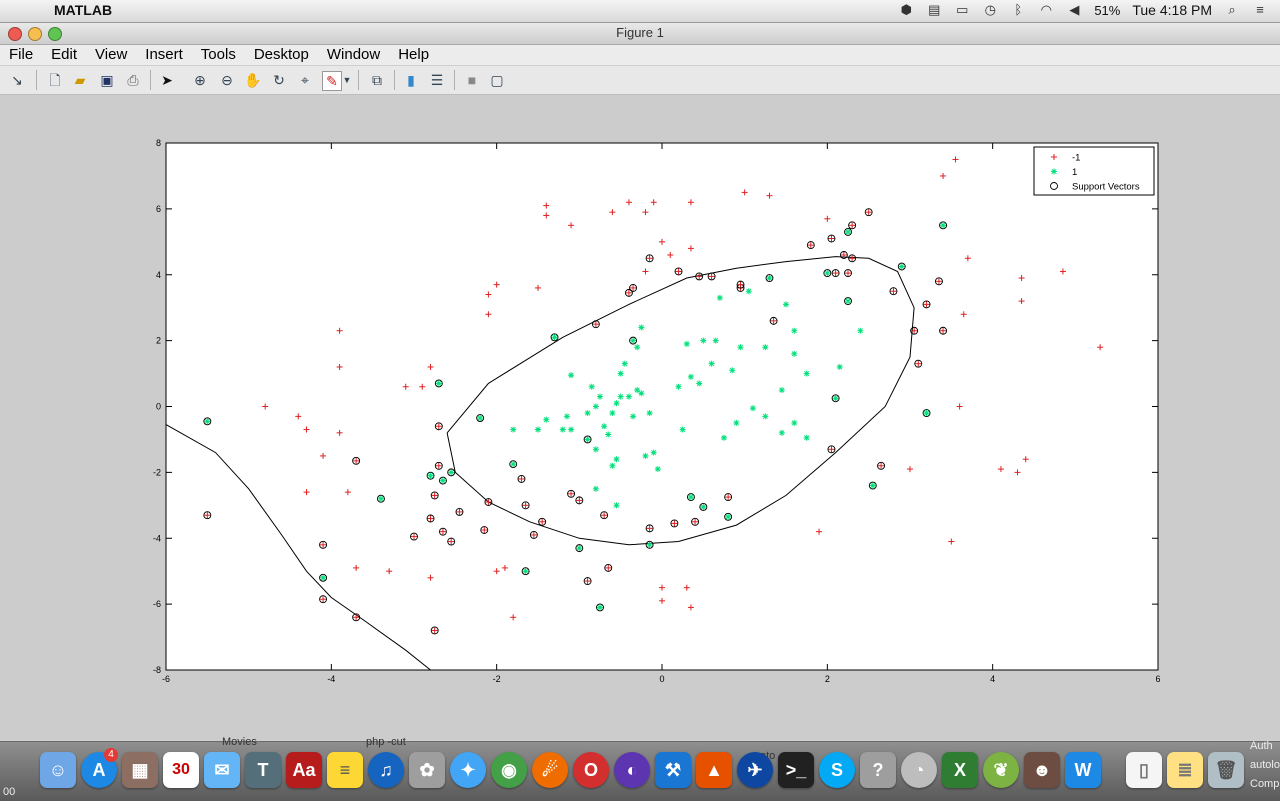 This screenshot has width=1280, height=801. I want to click on safari-icon: ✦, so click(468, 770).